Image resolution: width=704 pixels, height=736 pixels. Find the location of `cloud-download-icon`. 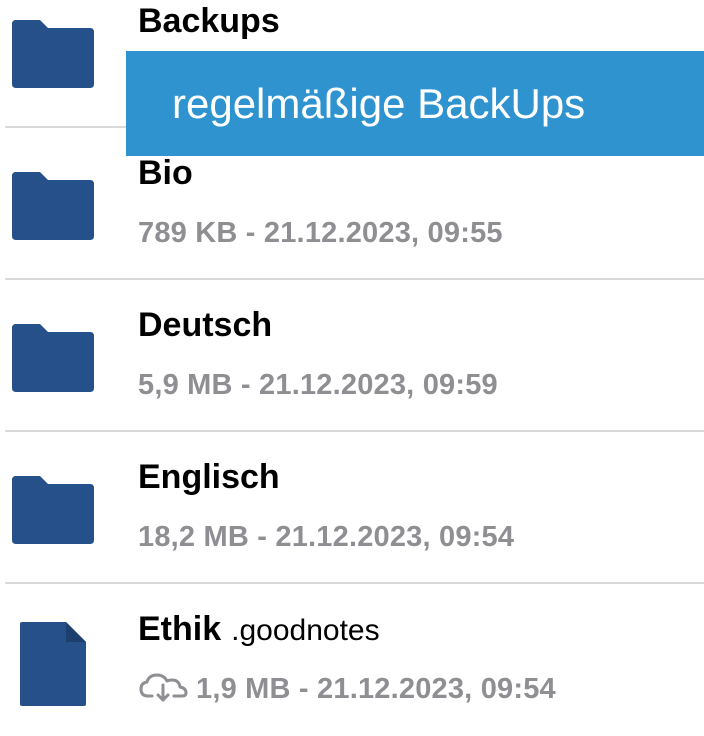

cloud-download-icon is located at coordinates (164, 687).